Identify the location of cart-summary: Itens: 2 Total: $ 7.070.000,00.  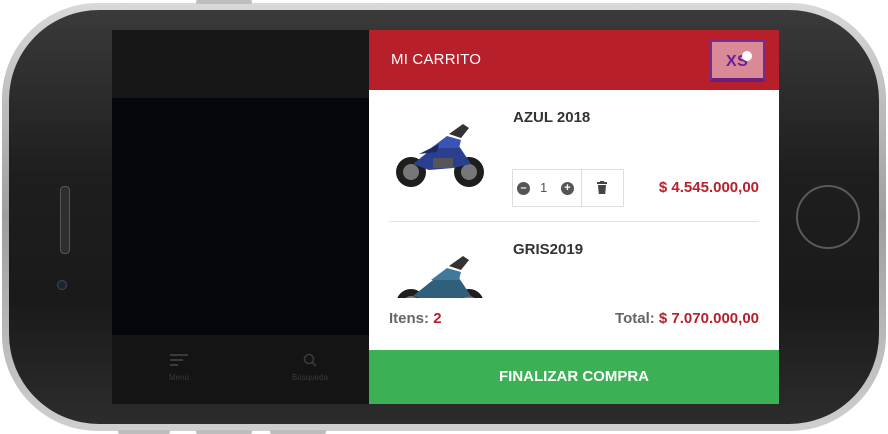
(574, 324).